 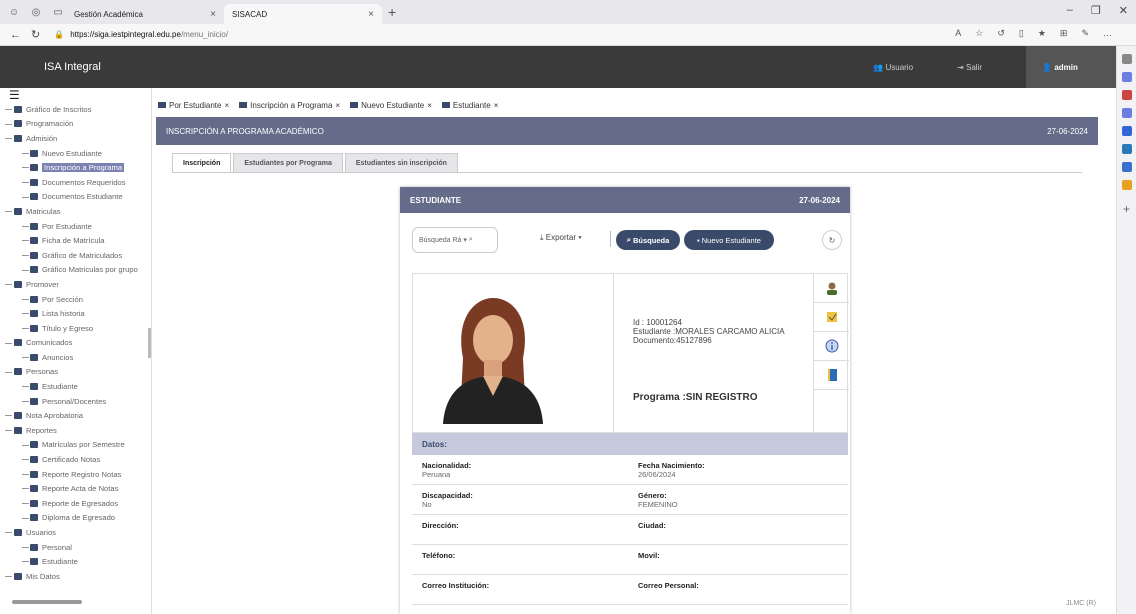 I want to click on refresh-icon: ↻, so click(x=35, y=34).